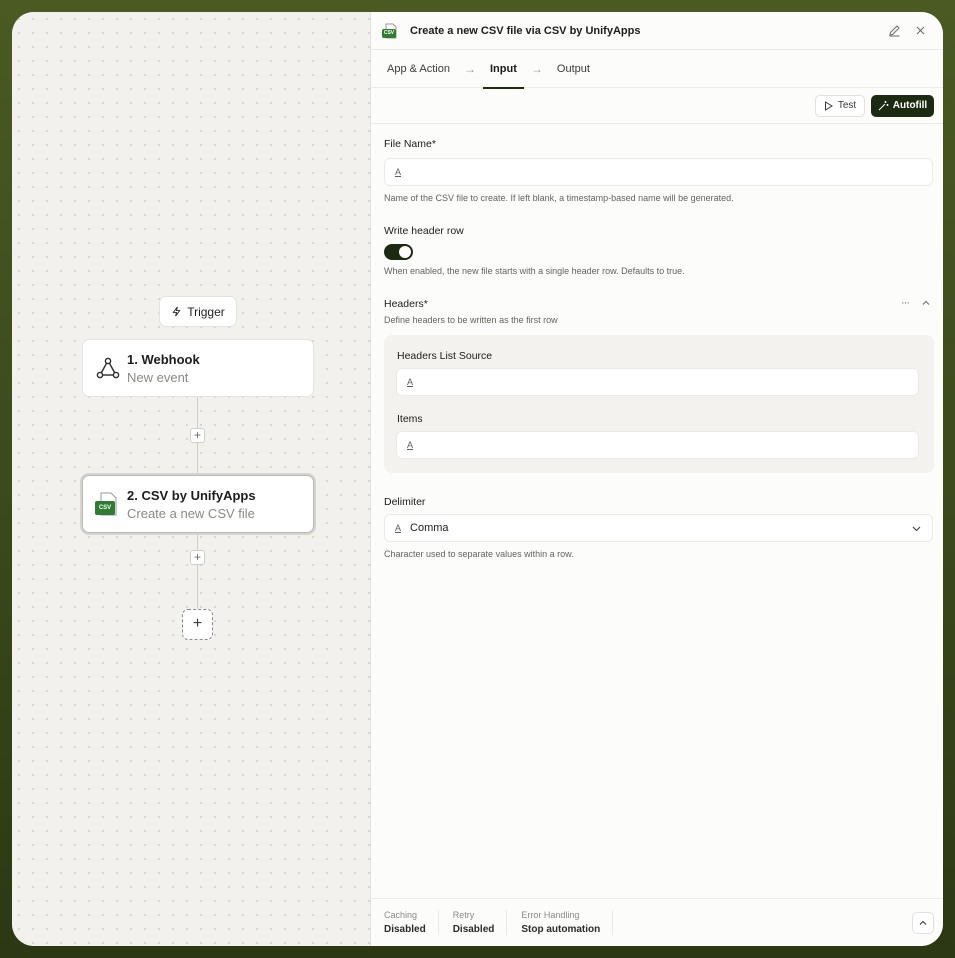  Describe the element at coordinates (847, 105) in the screenshot. I see `test-label: Test` at that location.